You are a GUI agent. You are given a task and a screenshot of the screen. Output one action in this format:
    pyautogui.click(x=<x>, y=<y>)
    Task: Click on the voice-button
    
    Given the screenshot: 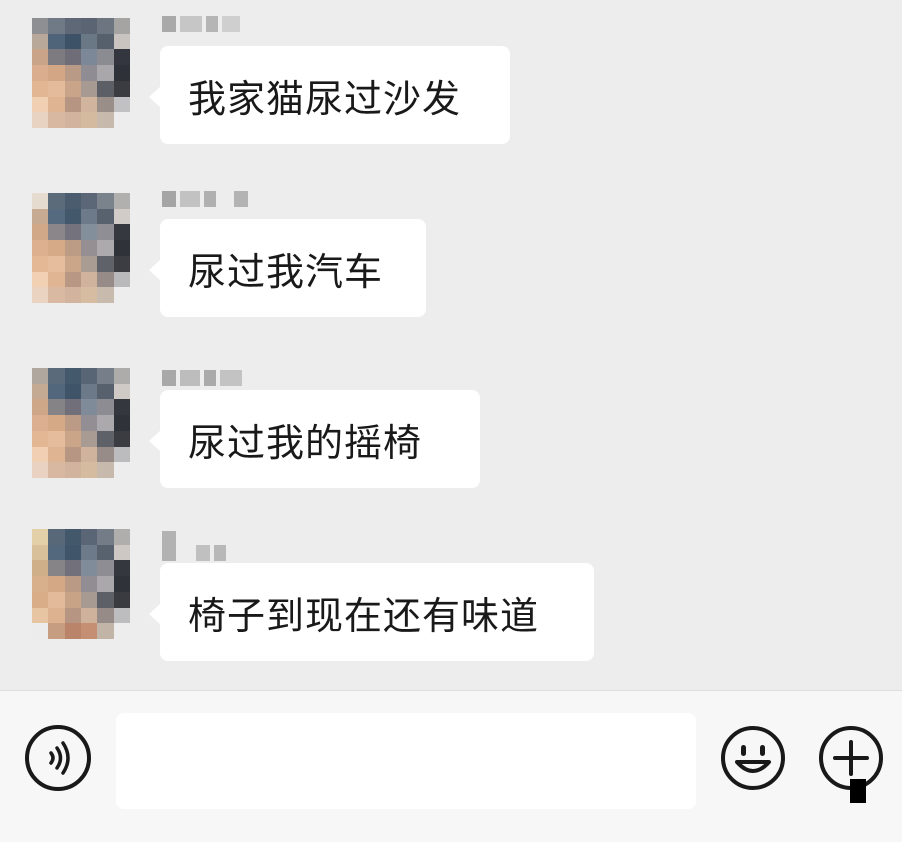 What is the action you would take?
    pyautogui.click(x=58, y=758)
    